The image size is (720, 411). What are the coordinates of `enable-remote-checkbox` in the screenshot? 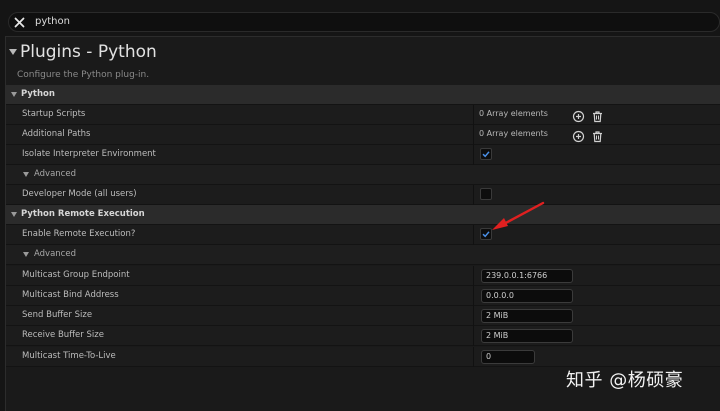 It's located at (486, 234).